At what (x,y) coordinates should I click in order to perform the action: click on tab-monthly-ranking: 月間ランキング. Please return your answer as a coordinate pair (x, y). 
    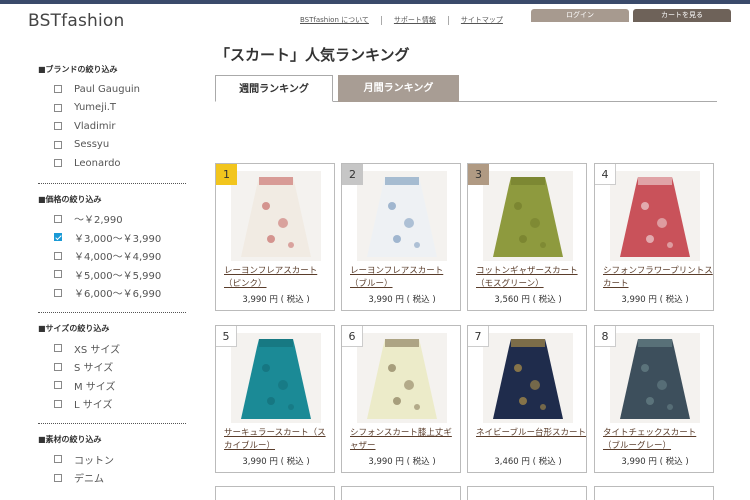
    Looking at the image, I should click on (398, 88).